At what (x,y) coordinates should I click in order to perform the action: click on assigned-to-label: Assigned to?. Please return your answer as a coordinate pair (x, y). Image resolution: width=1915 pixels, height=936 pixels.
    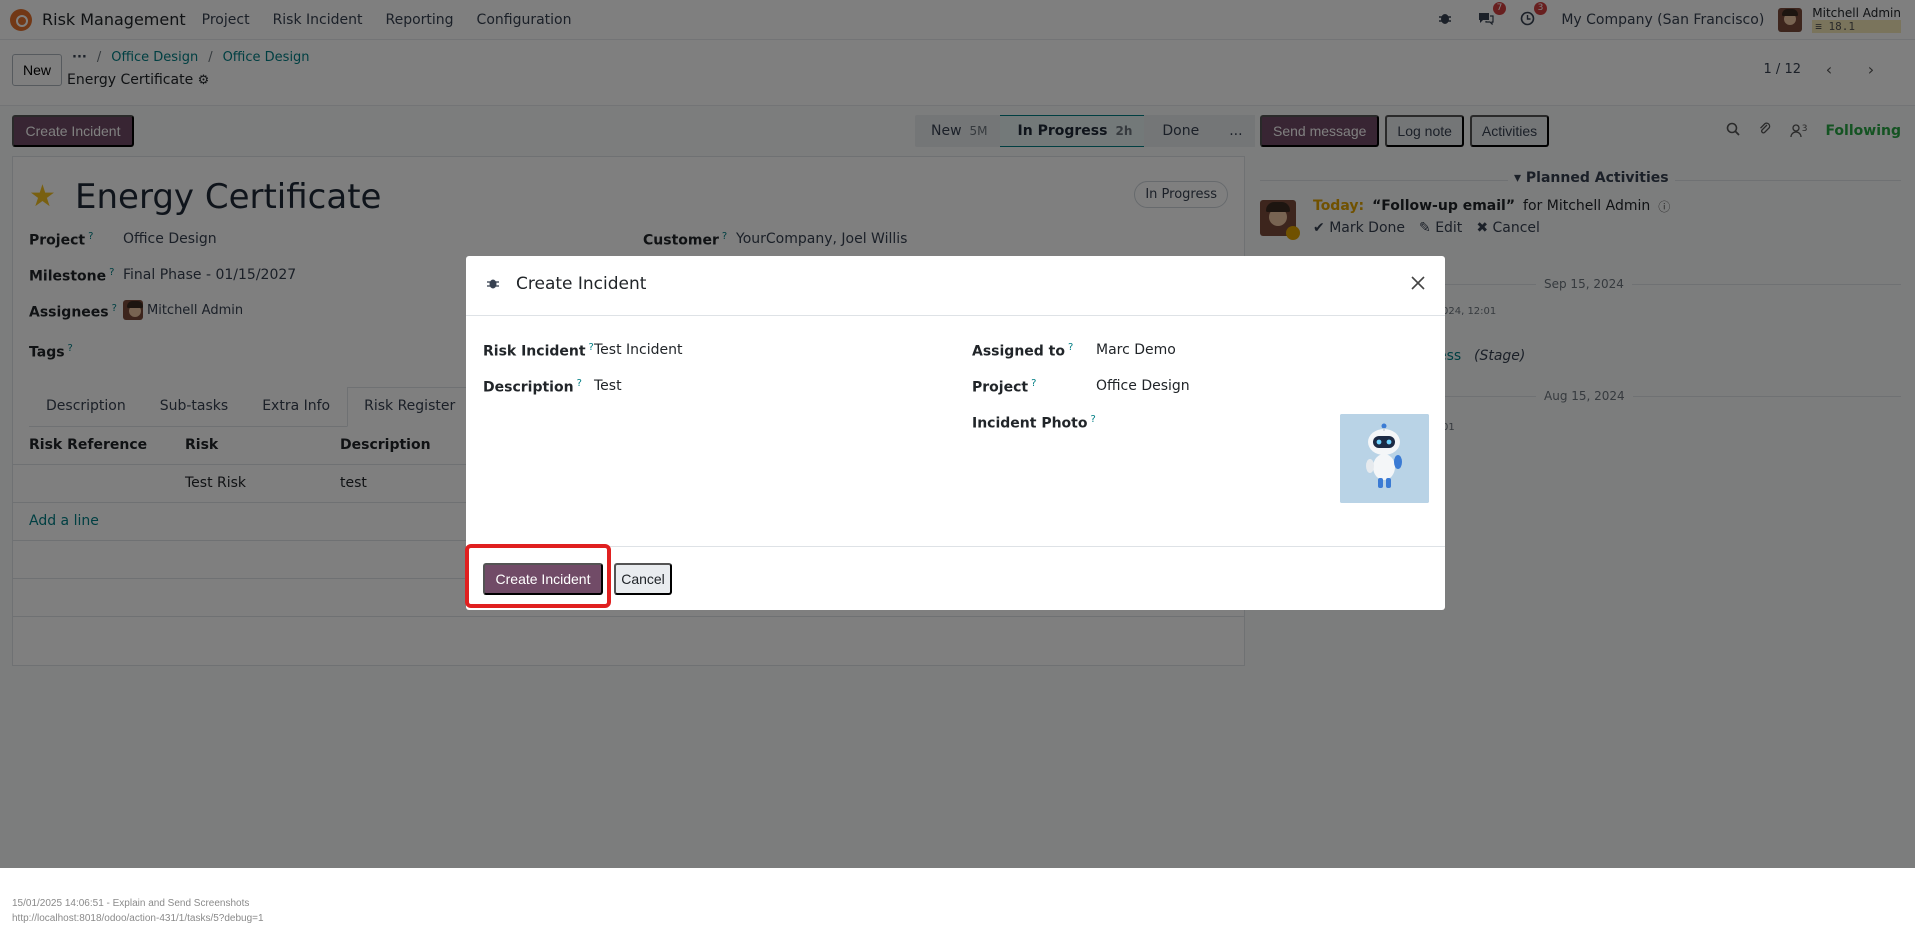
    Looking at the image, I should click on (1022, 351).